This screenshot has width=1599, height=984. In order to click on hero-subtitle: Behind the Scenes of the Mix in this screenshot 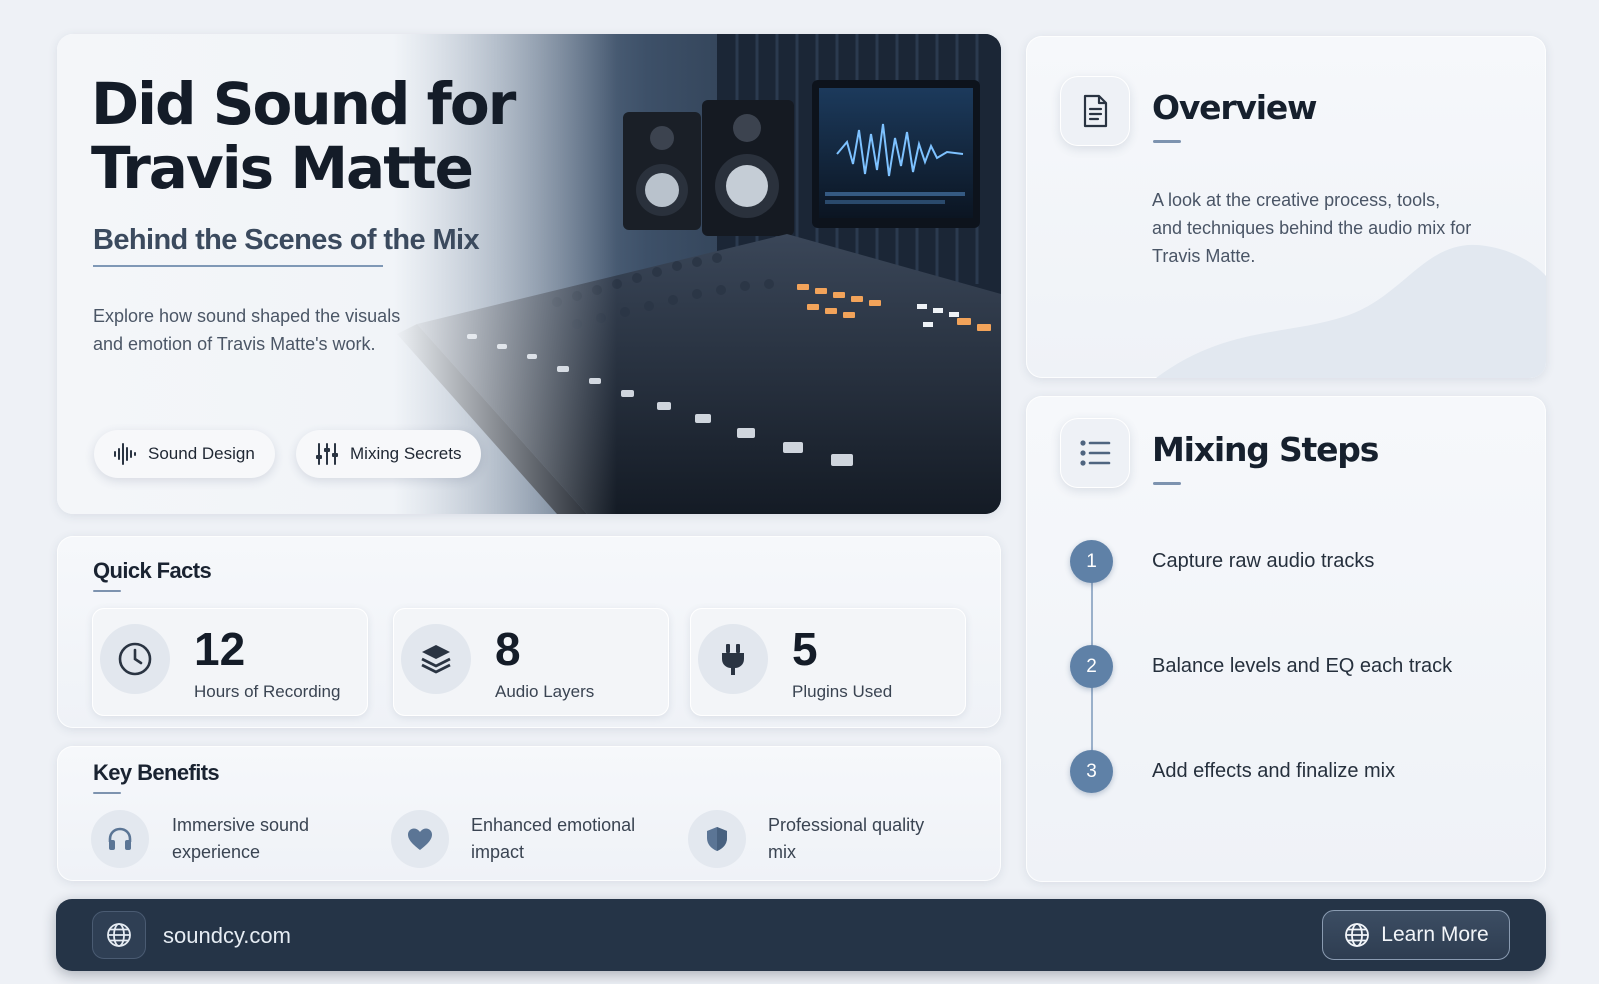, I will do `click(286, 240)`.